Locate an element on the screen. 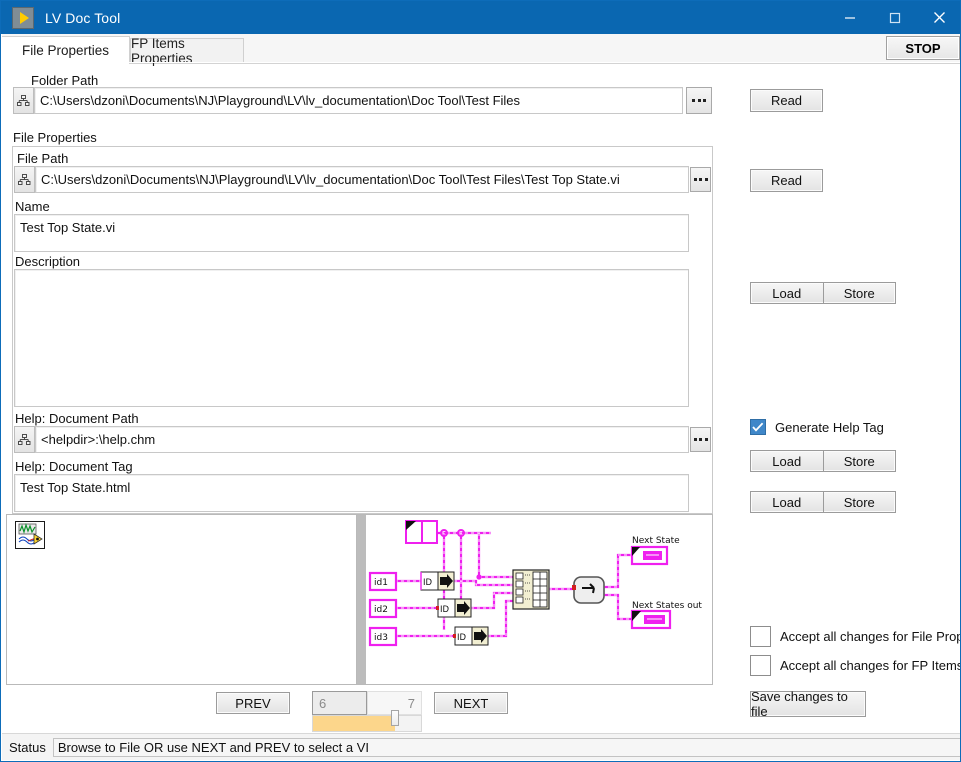  file-read-label: Read is located at coordinates (786, 180).